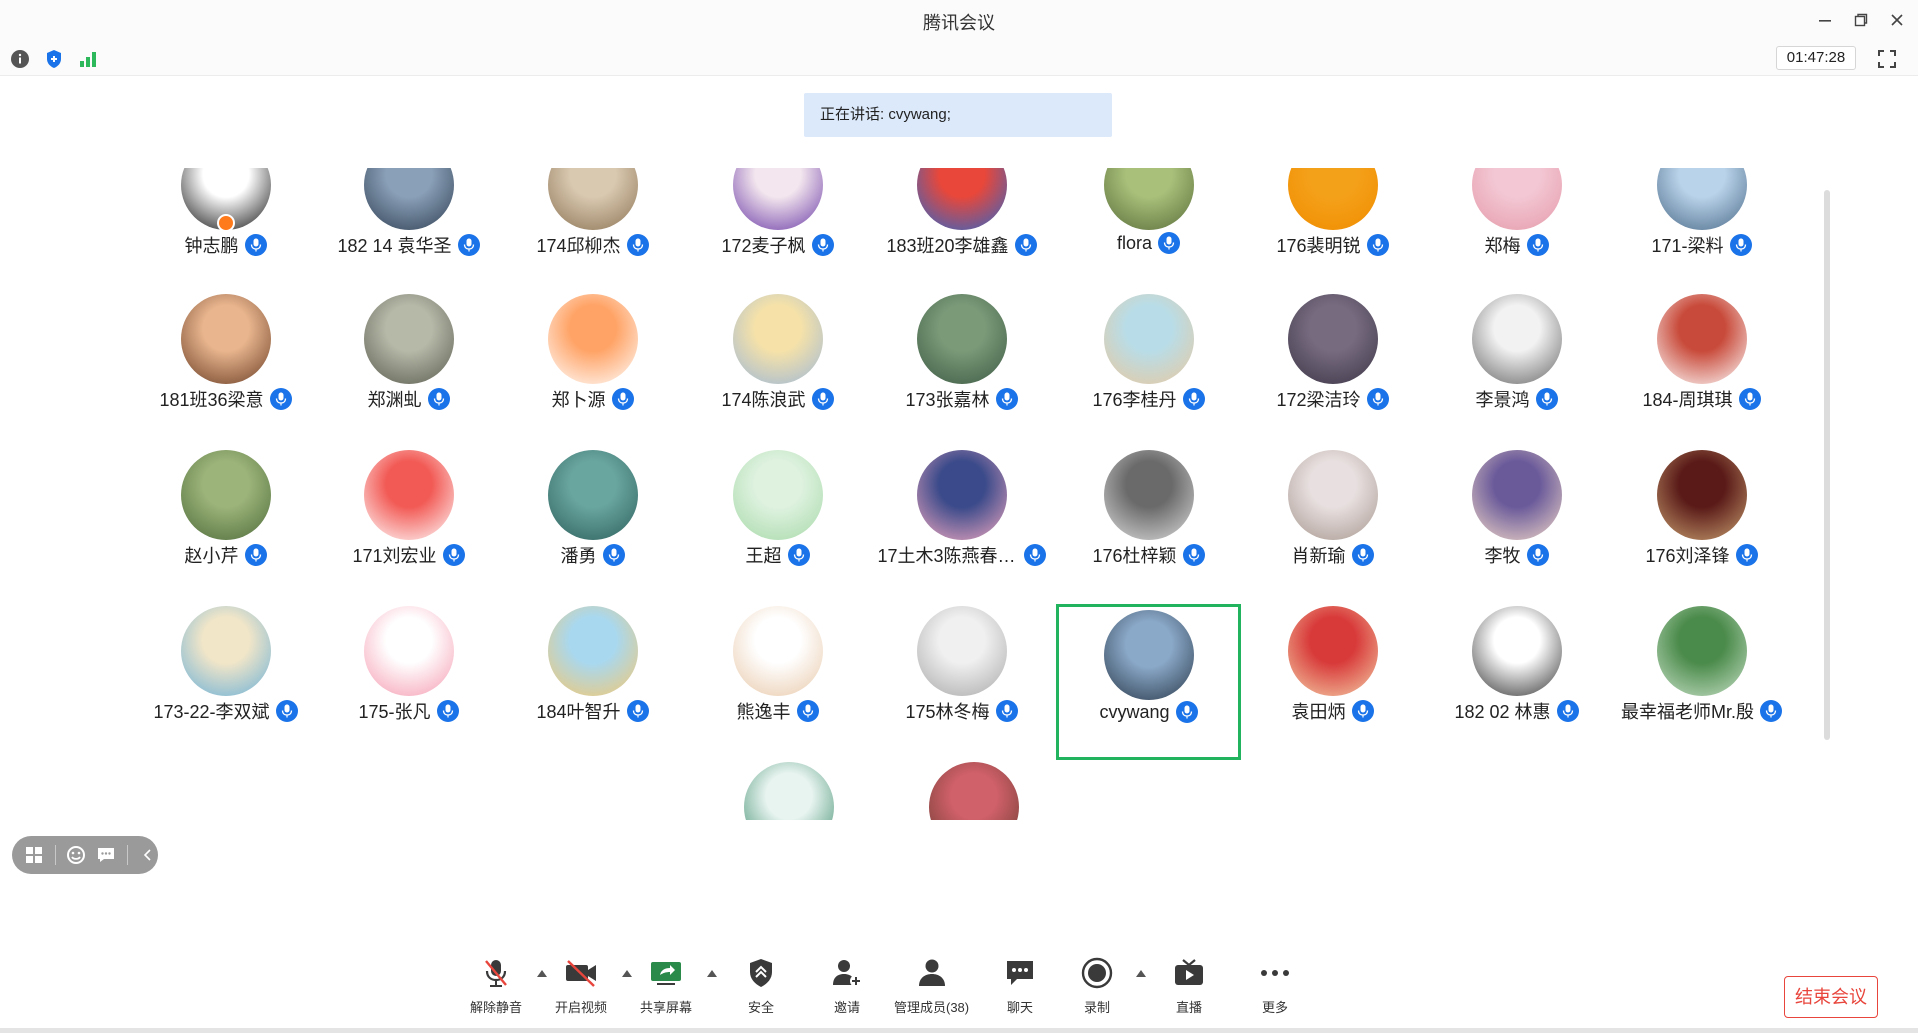 The height and width of the screenshot is (1033, 1918). Describe the element at coordinates (1861, 20) in the screenshot. I see `restore-button` at that location.